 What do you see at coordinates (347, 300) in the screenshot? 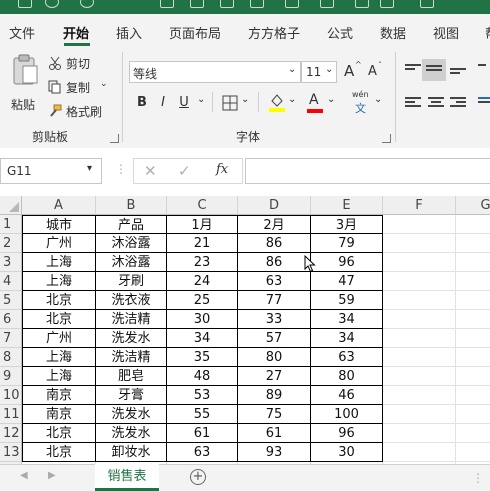
I see `table-cell: 59` at bounding box center [347, 300].